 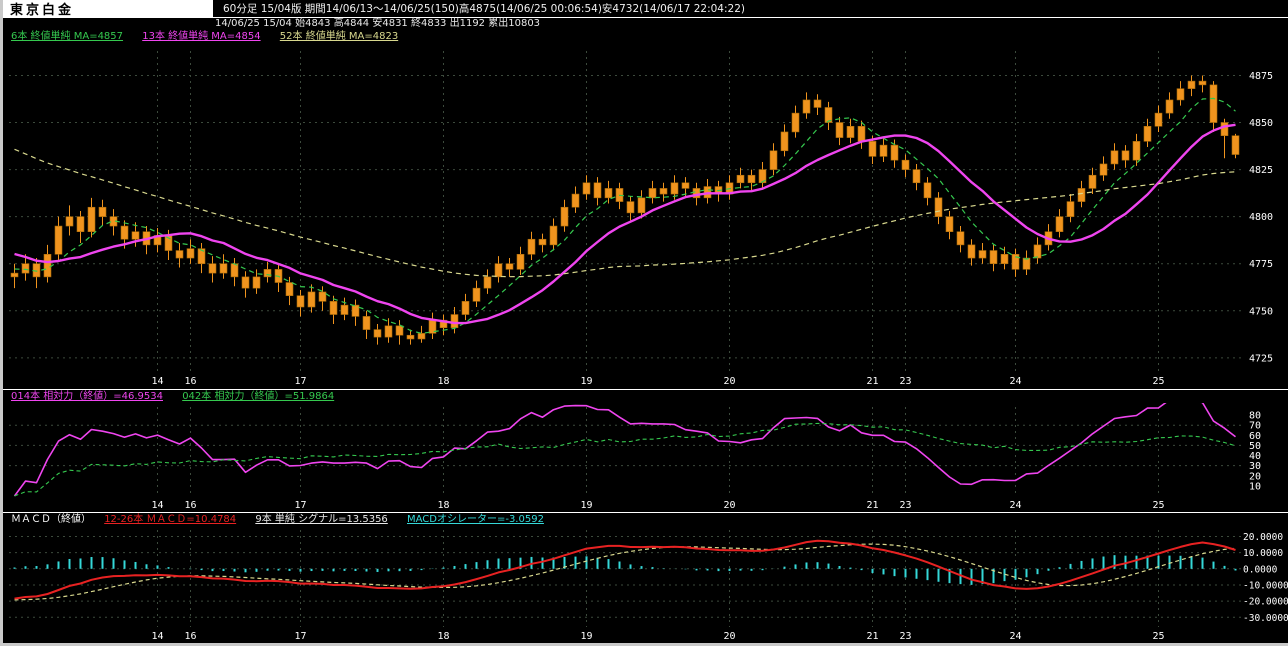 I want to click on svg-text: -10.0000, so click(x=1265, y=585).